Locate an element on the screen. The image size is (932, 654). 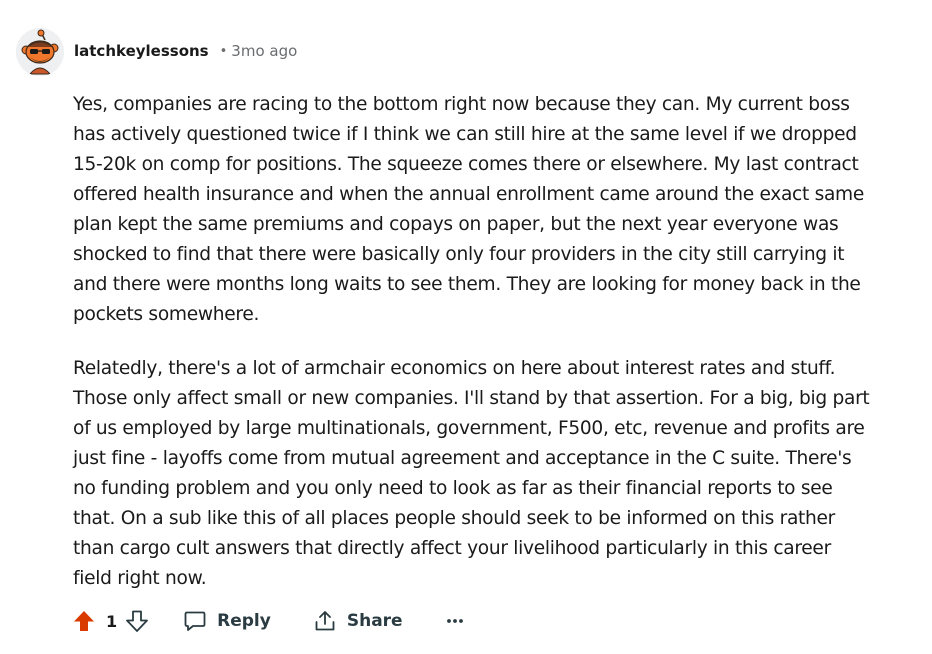
share-button: Share is located at coordinates (358, 621).